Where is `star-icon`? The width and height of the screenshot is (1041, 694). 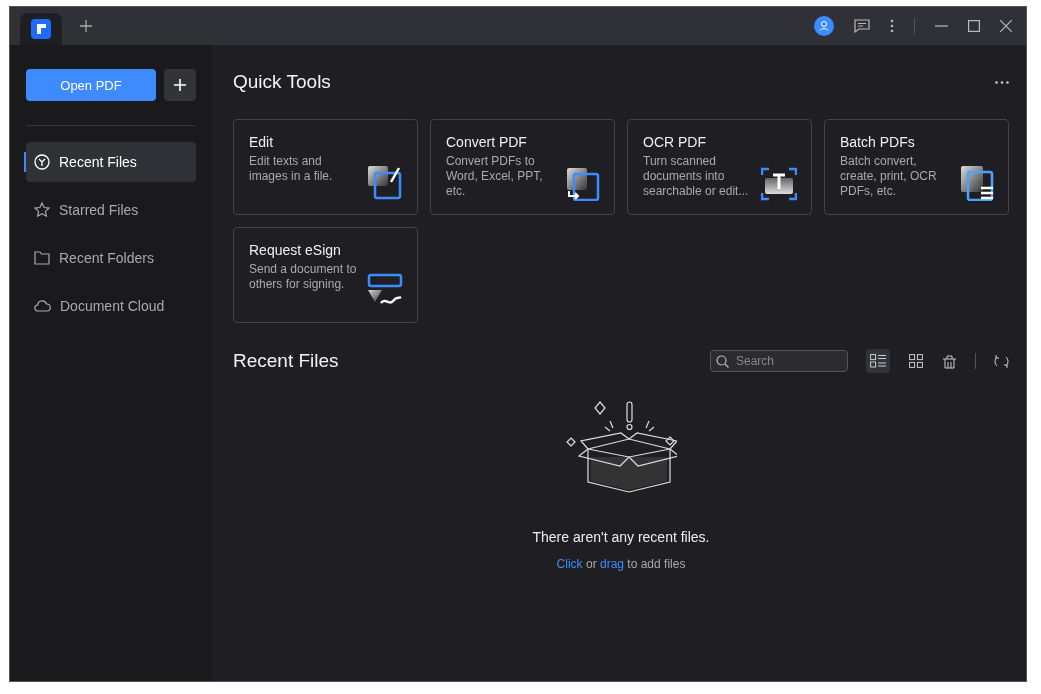 star-icon is located at coordinates (42, 210).